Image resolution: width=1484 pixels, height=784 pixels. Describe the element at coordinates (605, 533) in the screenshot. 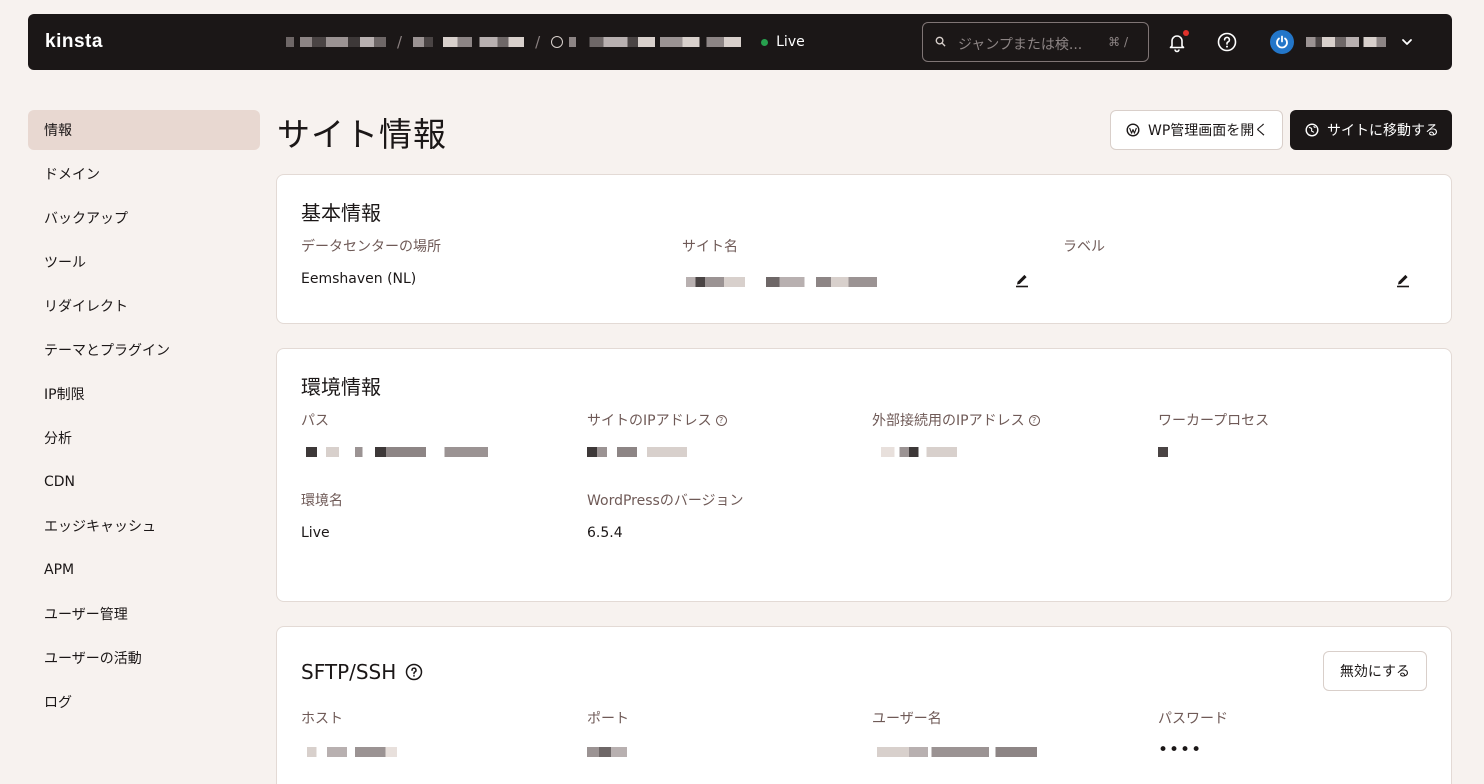

I see `wp-version-value: 6.5.4` at that location.